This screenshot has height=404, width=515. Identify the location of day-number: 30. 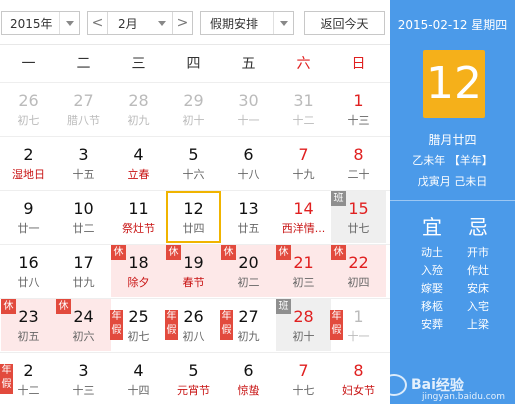
(248, 100).